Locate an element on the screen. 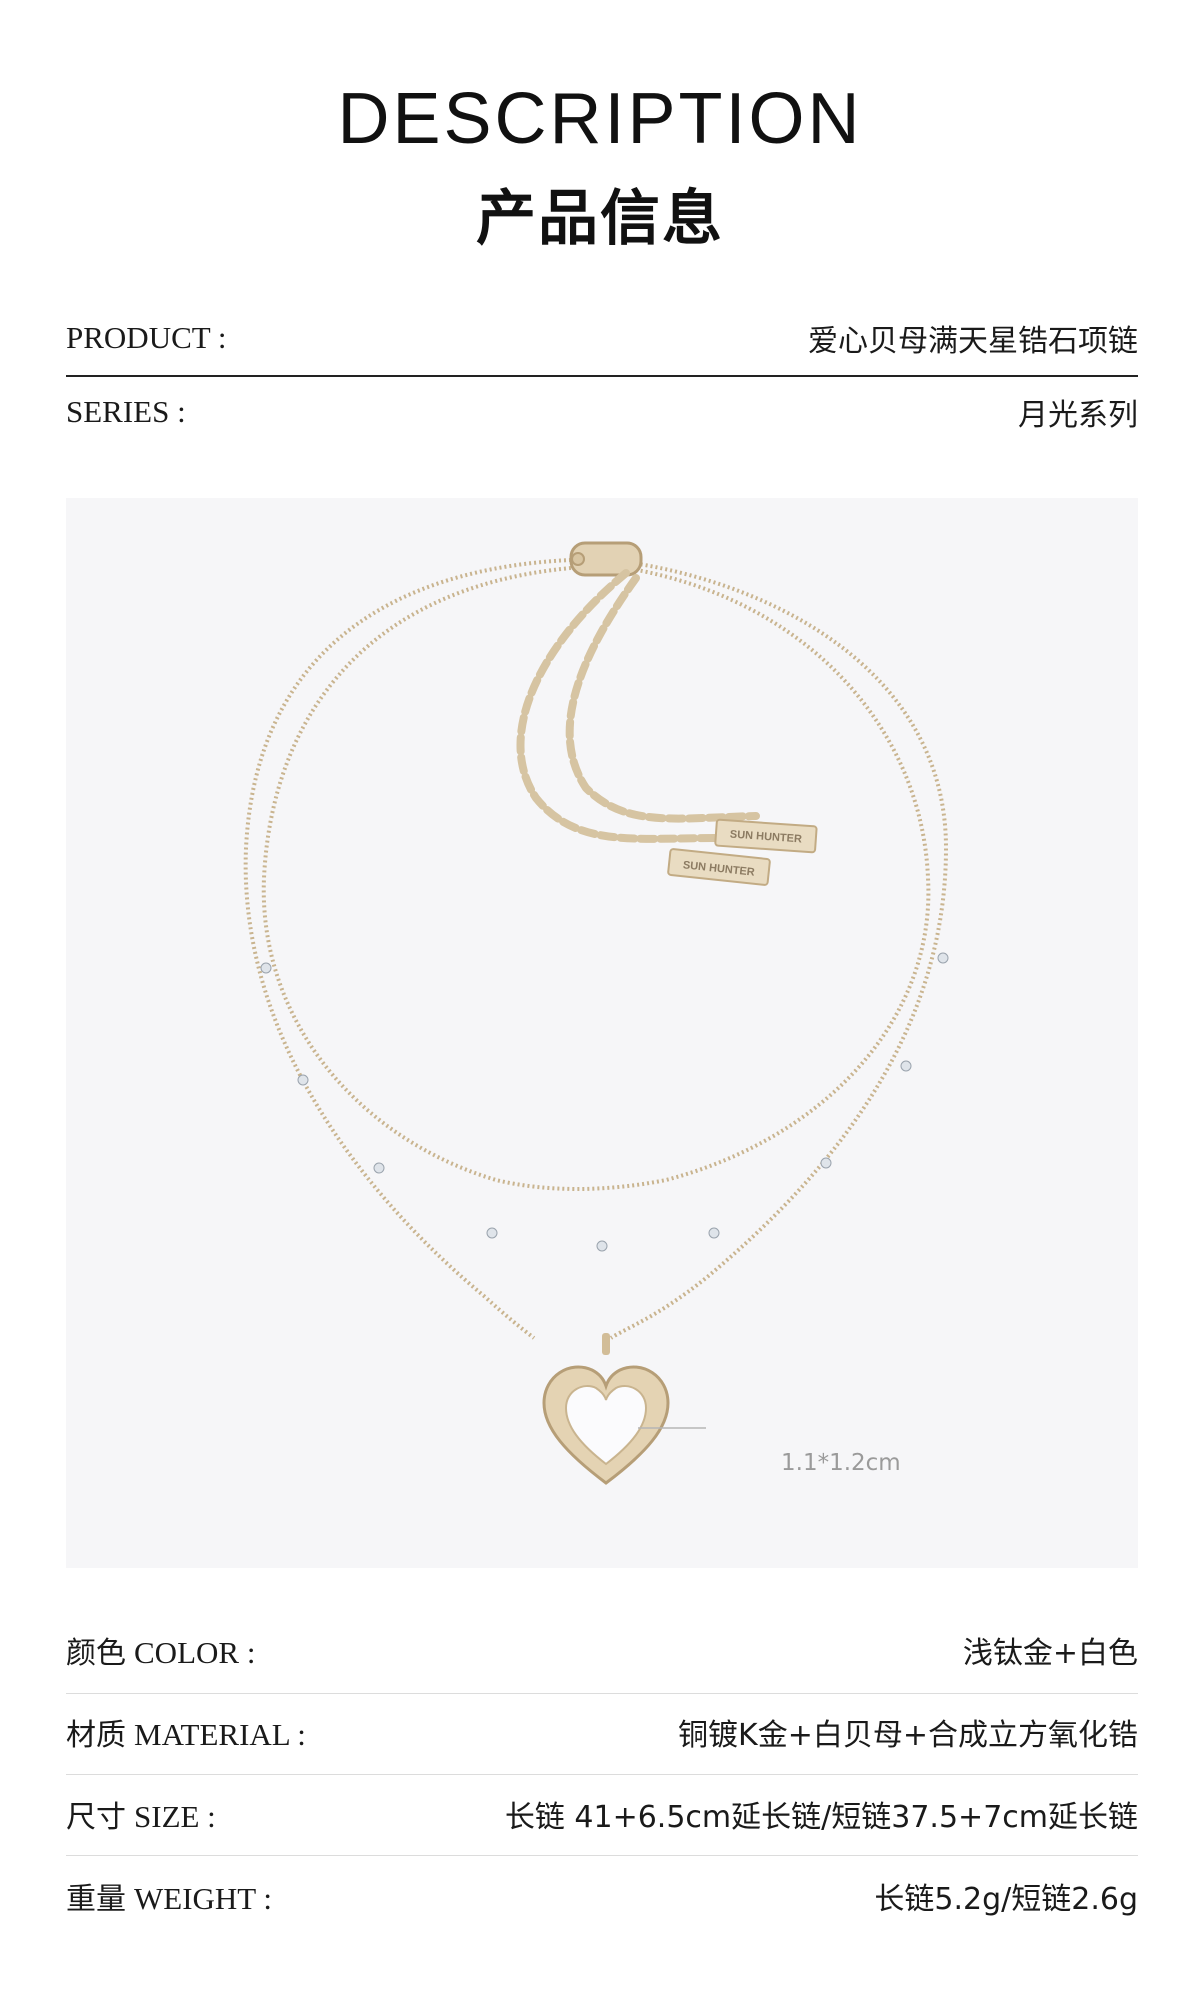 This screenshot has width=1200, height=2000. weight-label: 重量 WEIGHT : is located at coordinates (169, 1896).